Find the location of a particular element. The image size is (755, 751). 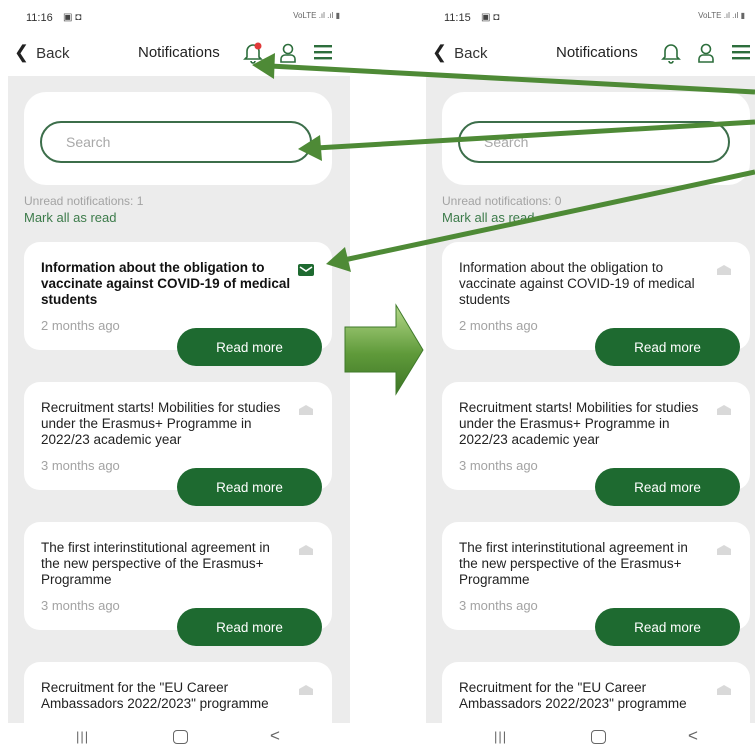

new-notification-dot is located at coordinates (258, 46).